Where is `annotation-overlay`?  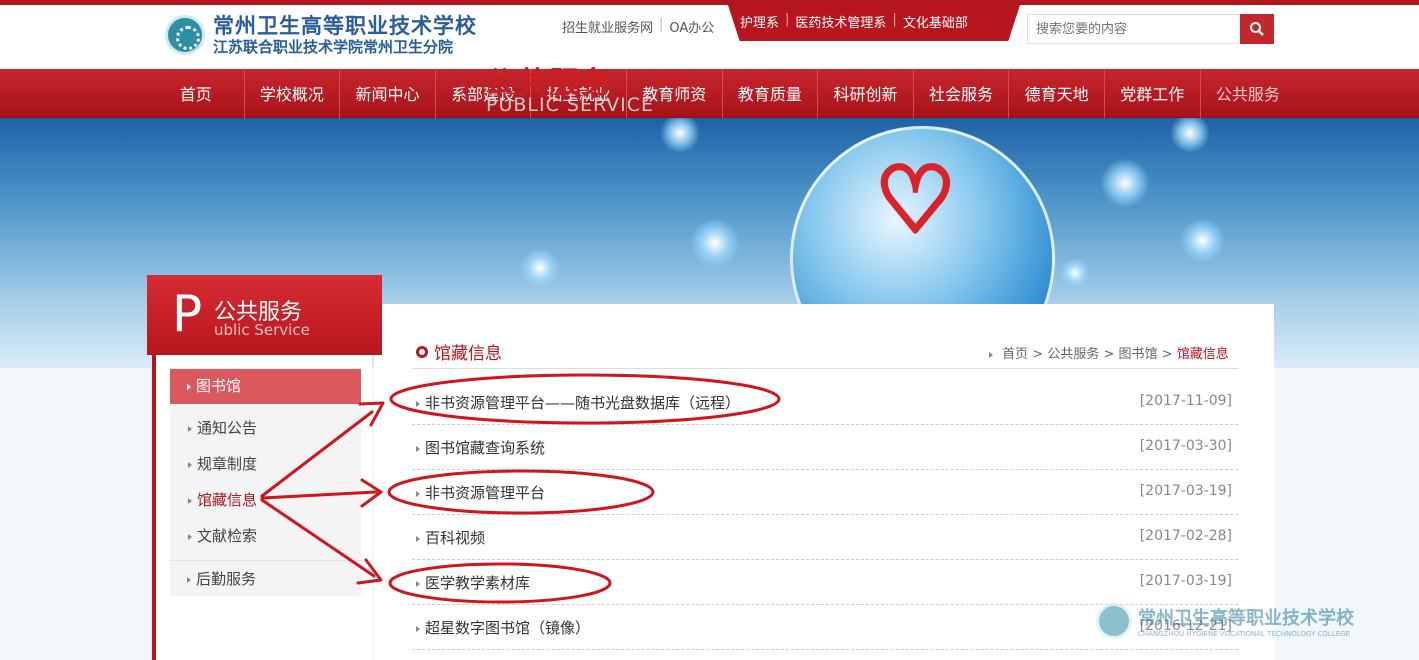 annotation-overlay is located at coordinates (520, 488).